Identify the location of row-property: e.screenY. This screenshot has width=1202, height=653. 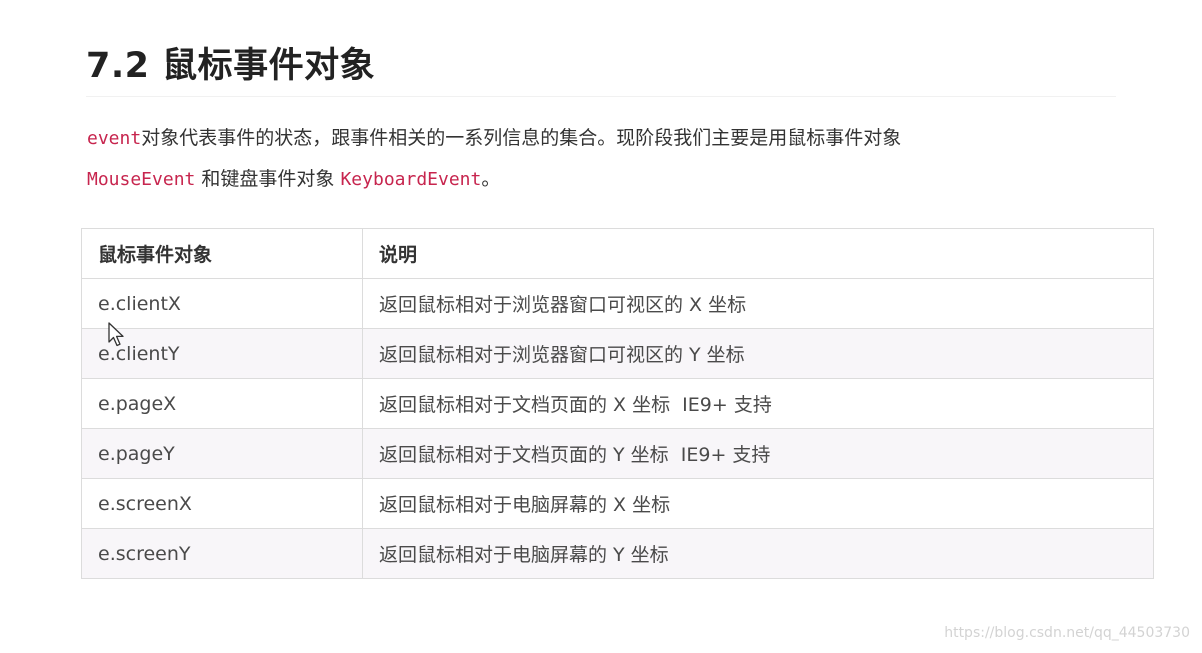
(222, 553).